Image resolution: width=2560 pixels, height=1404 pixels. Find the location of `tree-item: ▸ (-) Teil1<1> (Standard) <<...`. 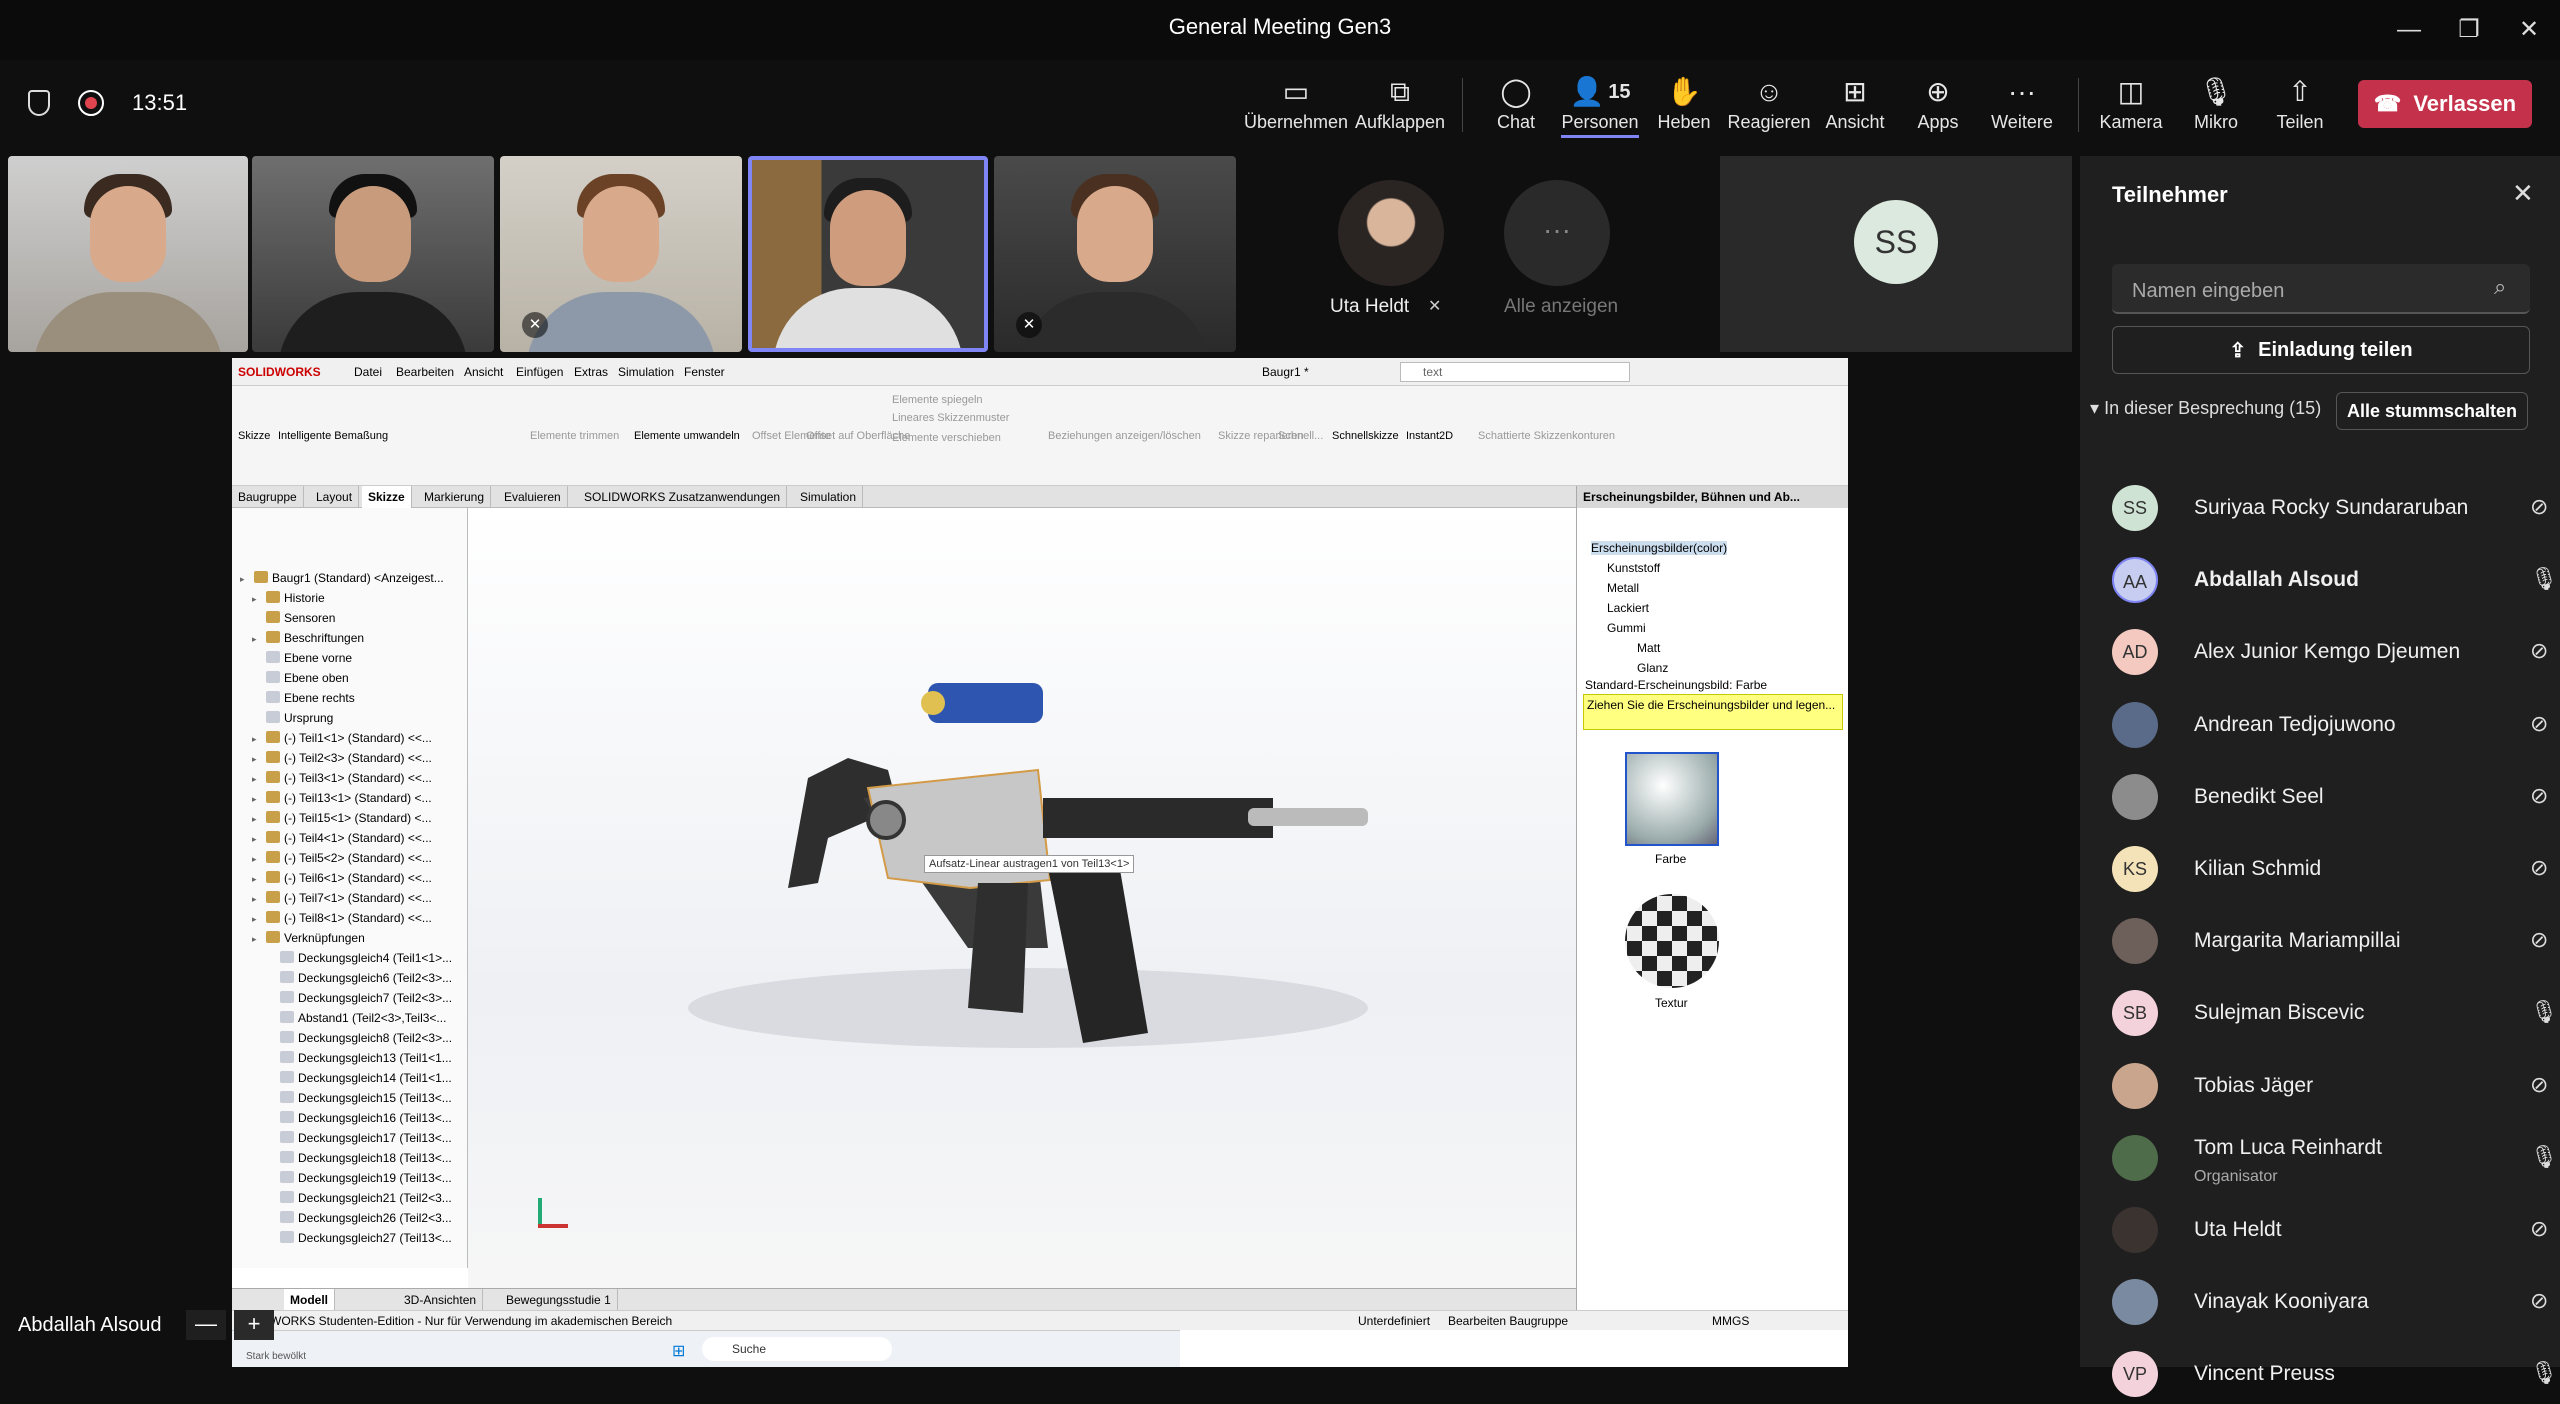

tree-item: ▸ (-) Teil1<1> (Standard) <<... is located at coordinates (342, 738).